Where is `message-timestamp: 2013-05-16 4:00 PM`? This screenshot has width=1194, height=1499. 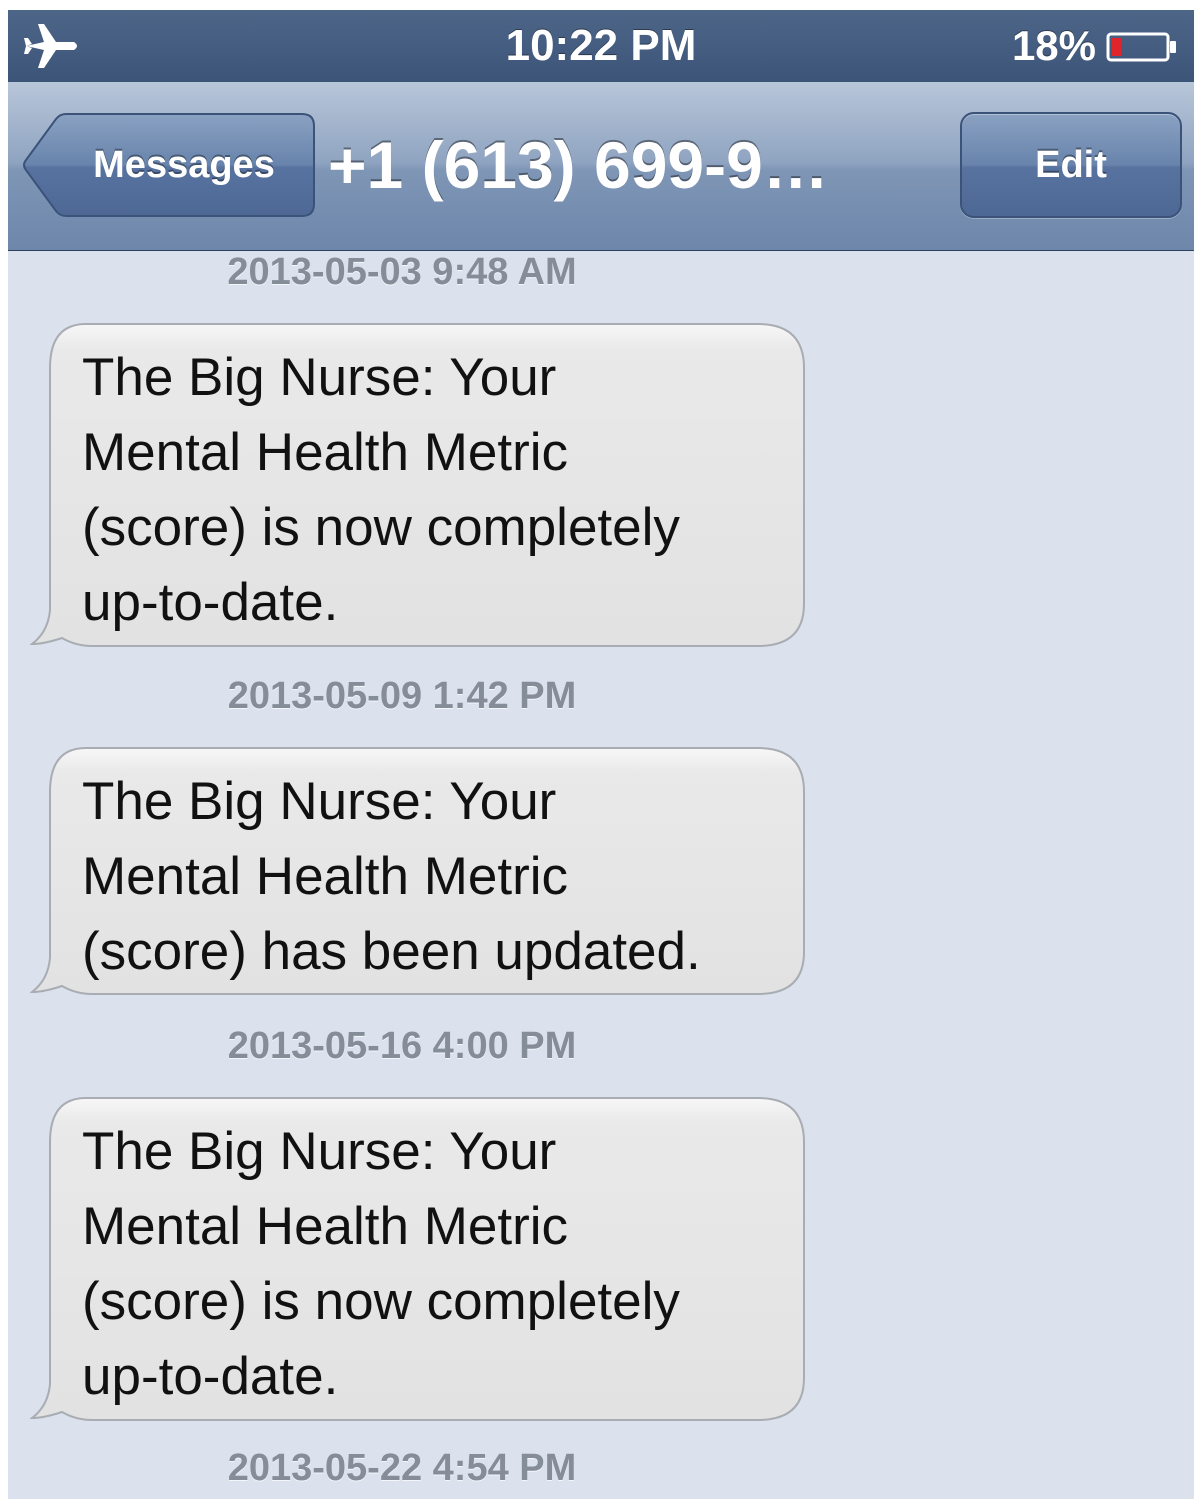 message-timestamp: 2013-05-16 4:00 PM is located at coordinates (402, 1046).